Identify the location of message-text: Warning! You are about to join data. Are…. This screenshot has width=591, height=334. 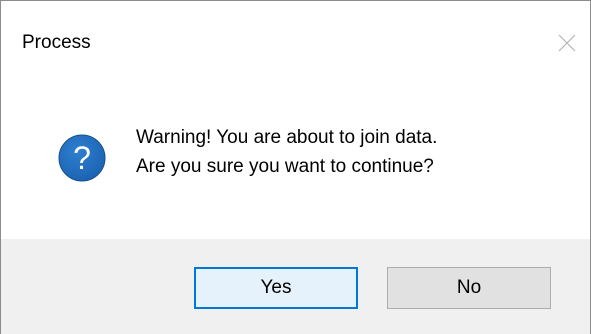
(286, 152).